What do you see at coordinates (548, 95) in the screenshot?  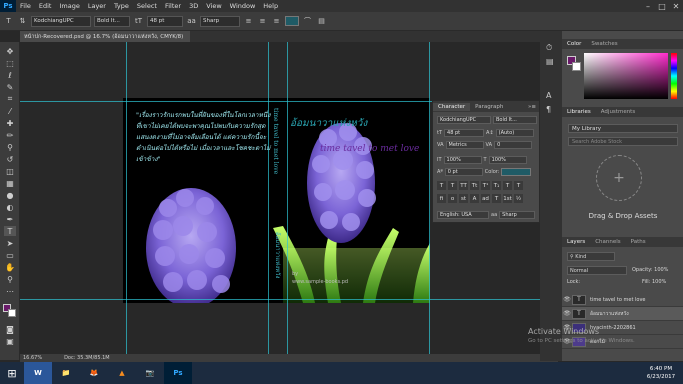 I see `character-panel-icon: A` at bounding box center [548, 95].